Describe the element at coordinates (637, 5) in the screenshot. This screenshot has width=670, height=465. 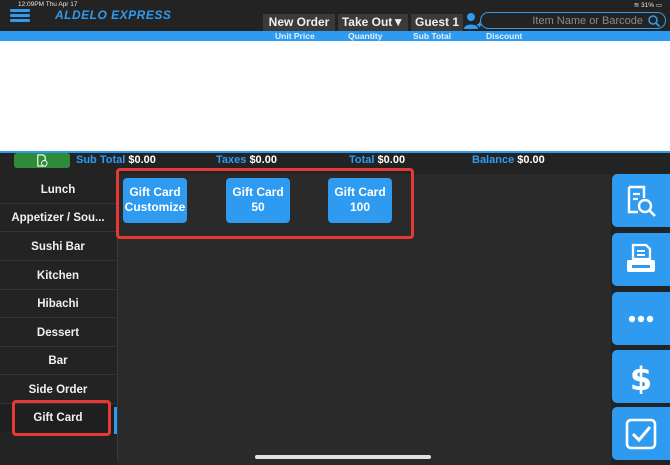
I see `wifi-icon: ≋` at that location.